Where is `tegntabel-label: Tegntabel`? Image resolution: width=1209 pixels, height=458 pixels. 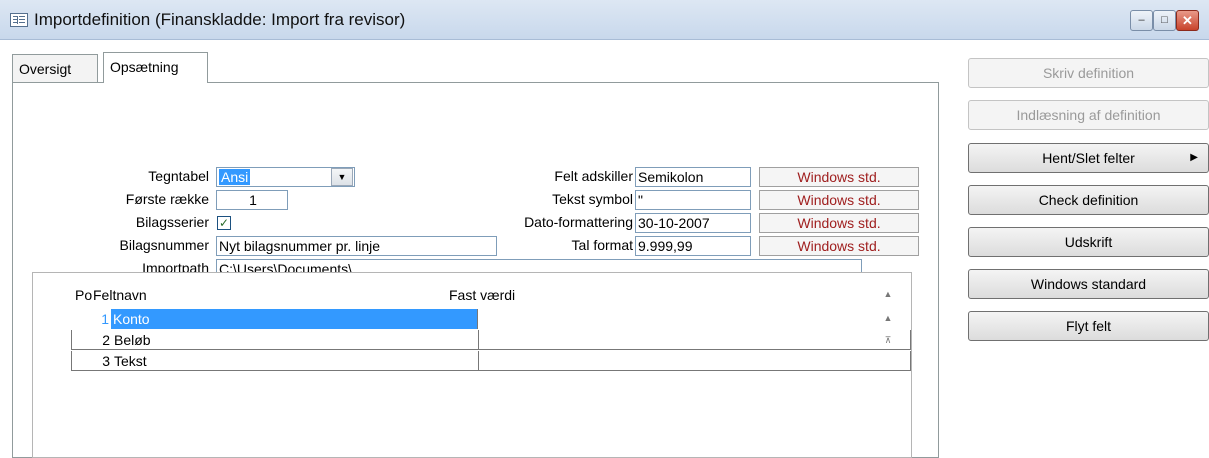
tegntabel-label: Tegntabel is located at coordinates (178, 176).